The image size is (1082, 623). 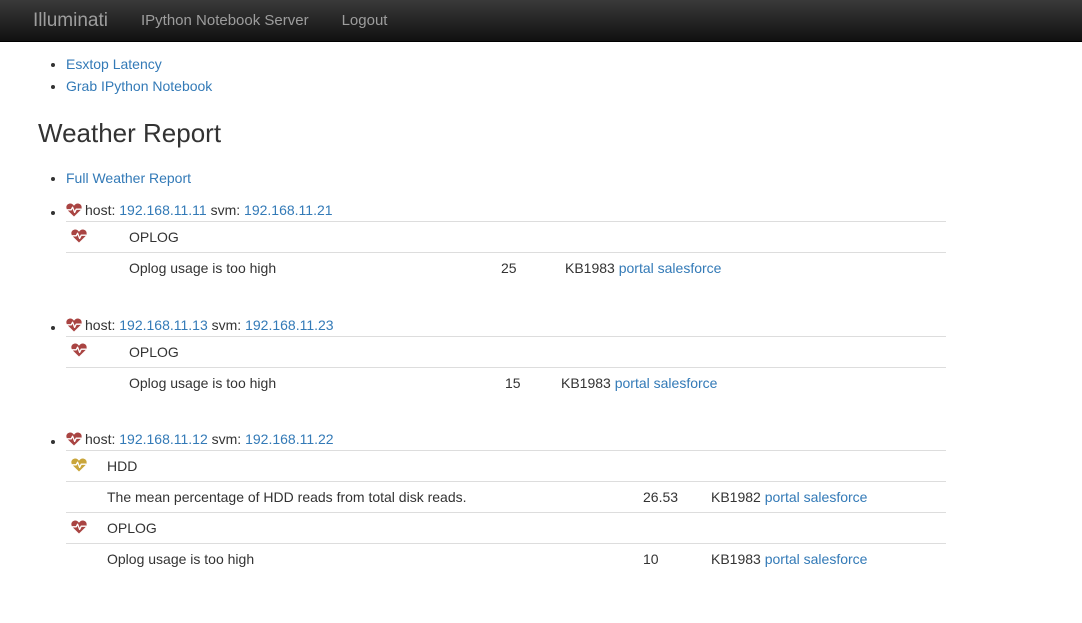 What do you see at coordinates (130, 133) in the screenshot?
I see `page-title: Weather Report` at bounding box center [130, 133].